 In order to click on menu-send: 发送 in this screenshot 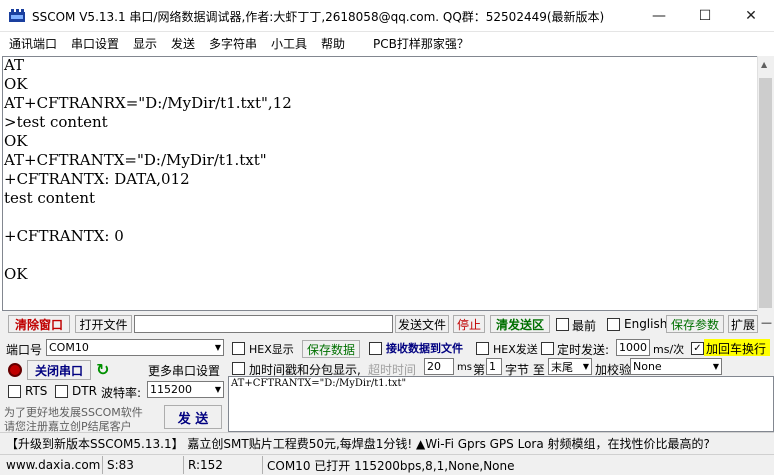, I will do `click(183, 43)`.